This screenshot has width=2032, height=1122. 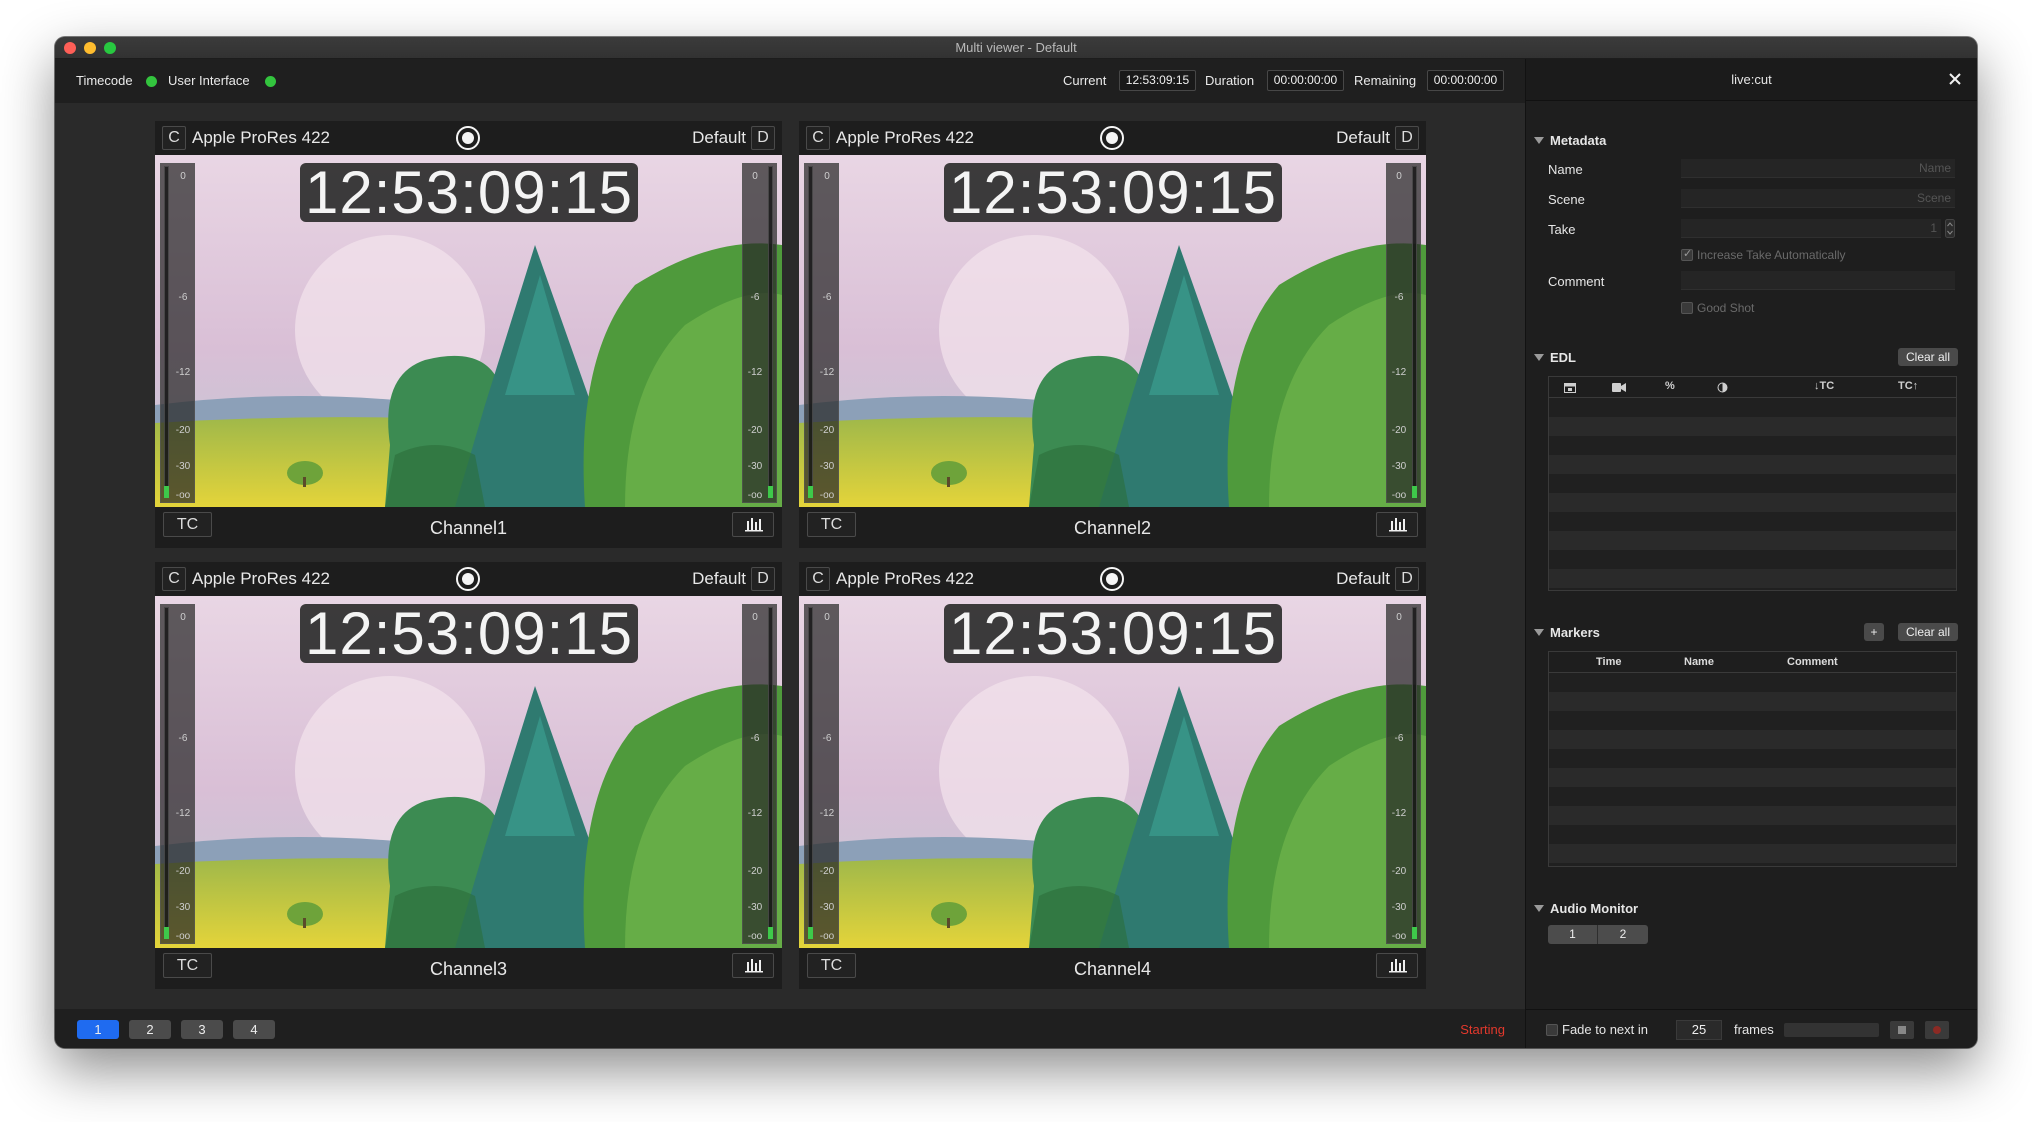 What do you see at coordinates (1539, 908) in the screenshot?
I see `disclosure-triangle-icon` at bounding box center [1539, 908].